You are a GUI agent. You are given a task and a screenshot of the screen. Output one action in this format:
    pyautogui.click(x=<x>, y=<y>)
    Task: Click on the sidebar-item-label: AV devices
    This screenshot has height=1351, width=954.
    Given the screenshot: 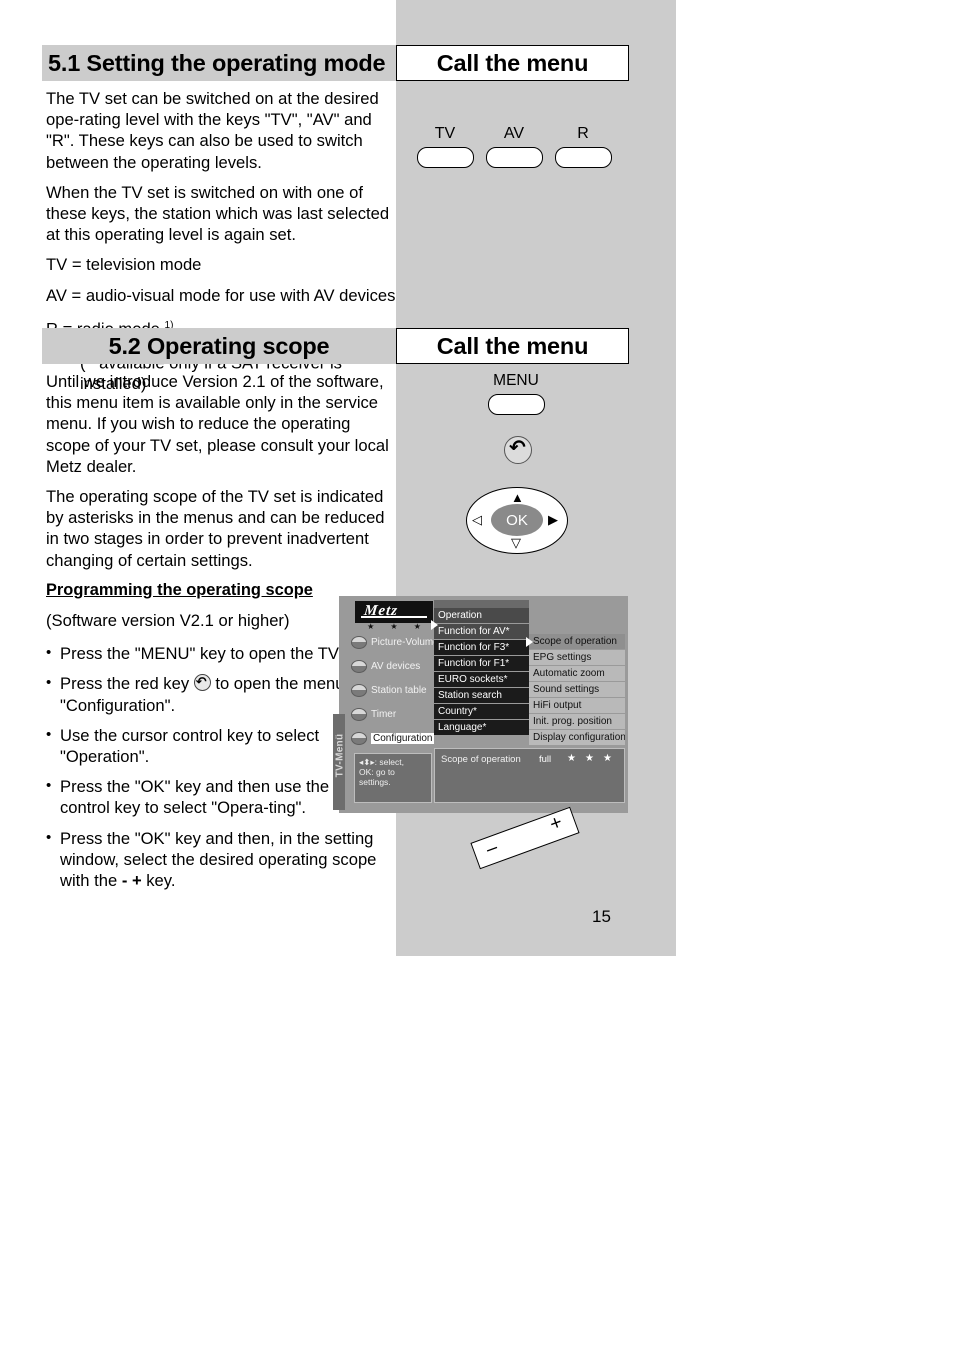 What is the action you would take?
    pyautogui.click(x=396, y=666)
    